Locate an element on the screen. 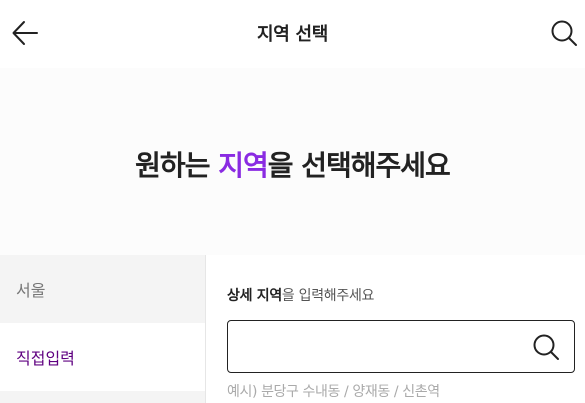  region-sidebar: 서울 직접입력 is located at coordinates (103, 329).